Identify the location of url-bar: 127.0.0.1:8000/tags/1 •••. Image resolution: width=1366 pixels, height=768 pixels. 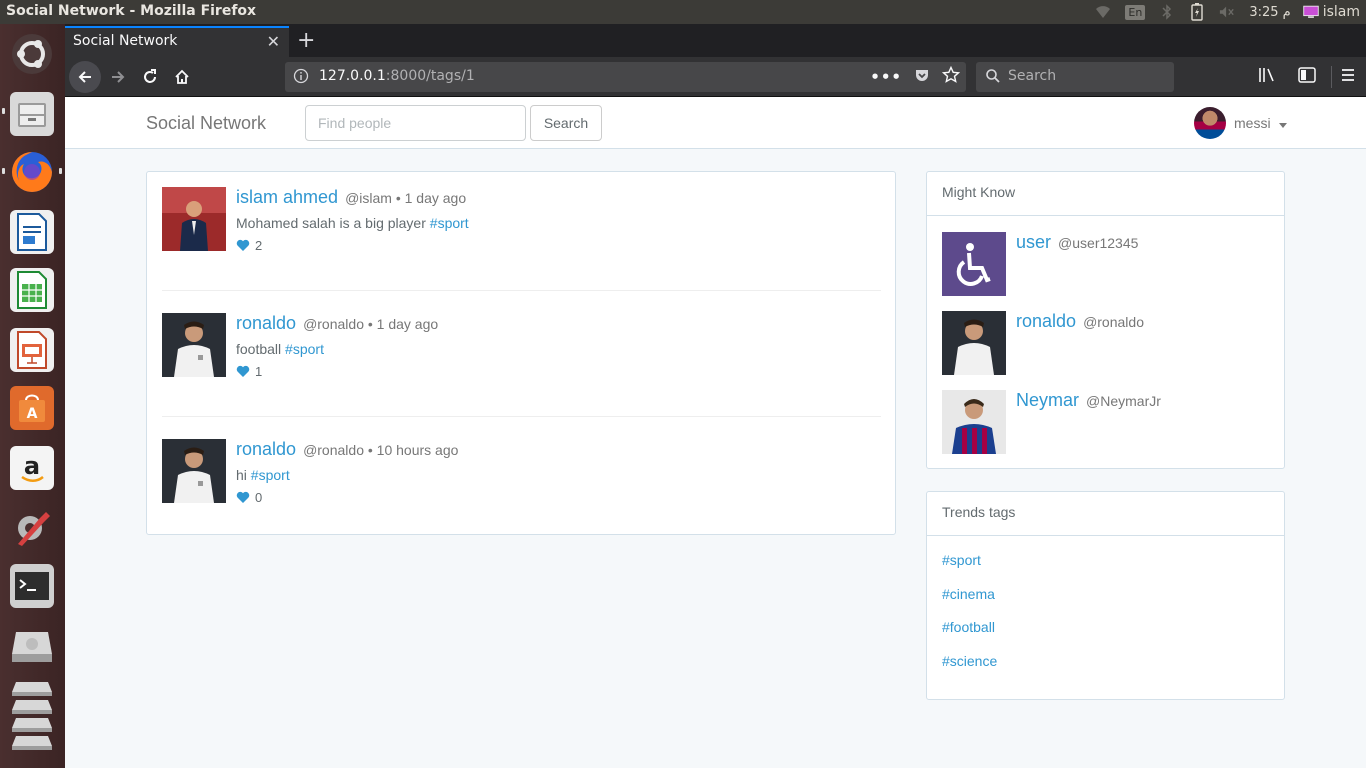
(625, 77).